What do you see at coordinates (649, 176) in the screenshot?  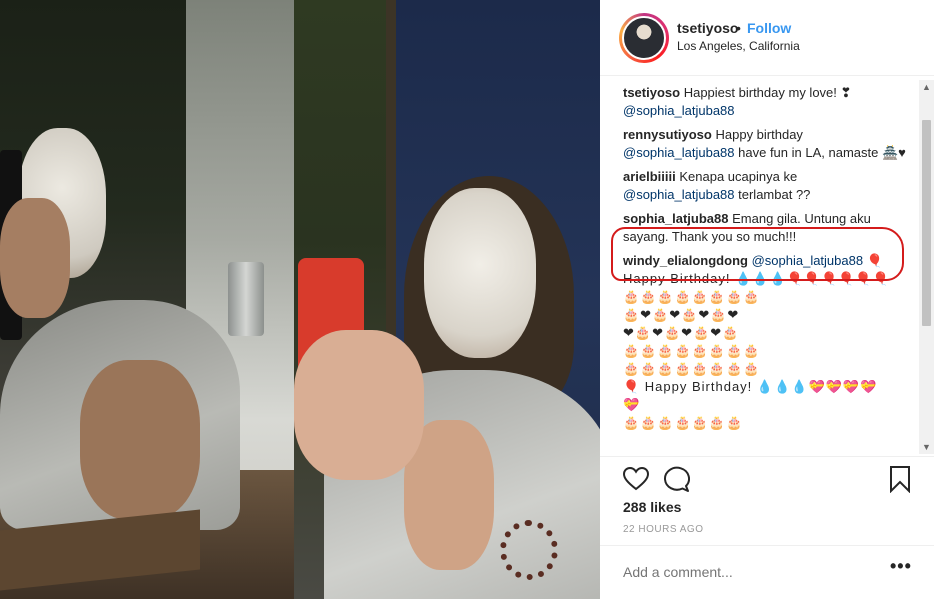 I see `comment-username: arielbiiiii` at bounding box center [649, 176].